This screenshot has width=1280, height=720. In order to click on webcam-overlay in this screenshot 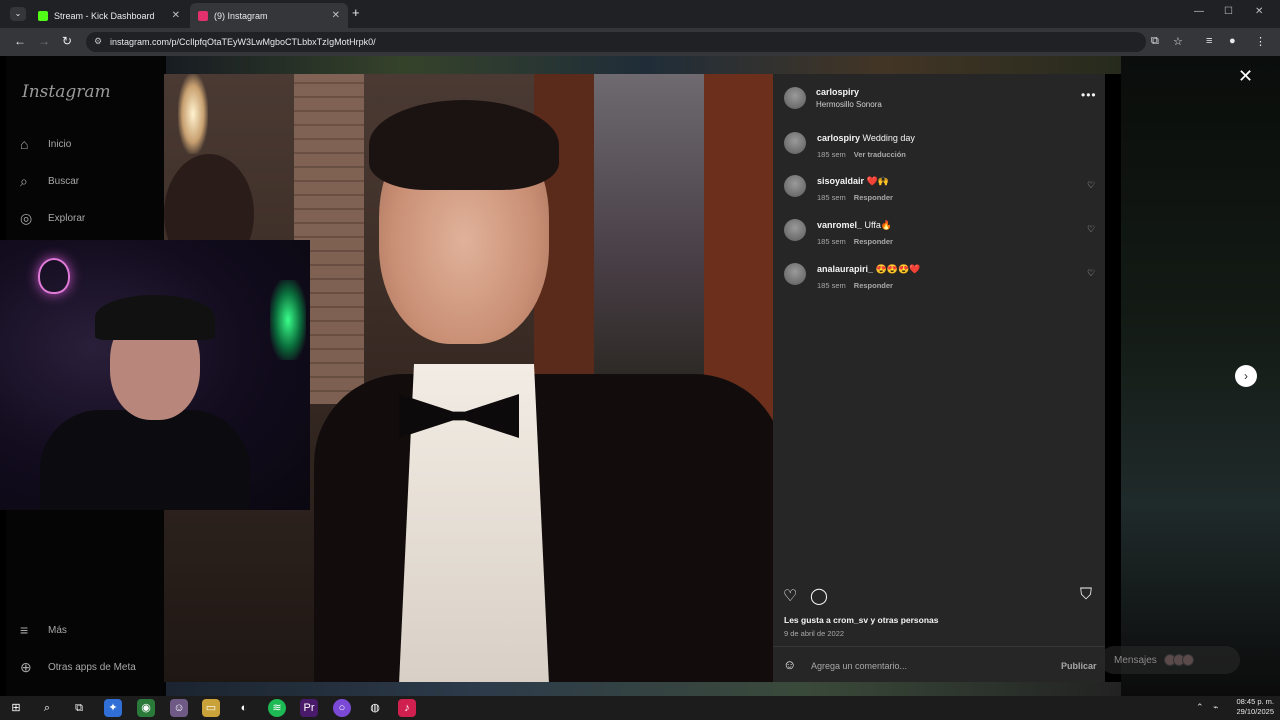, I will do `click(155, 375)`.